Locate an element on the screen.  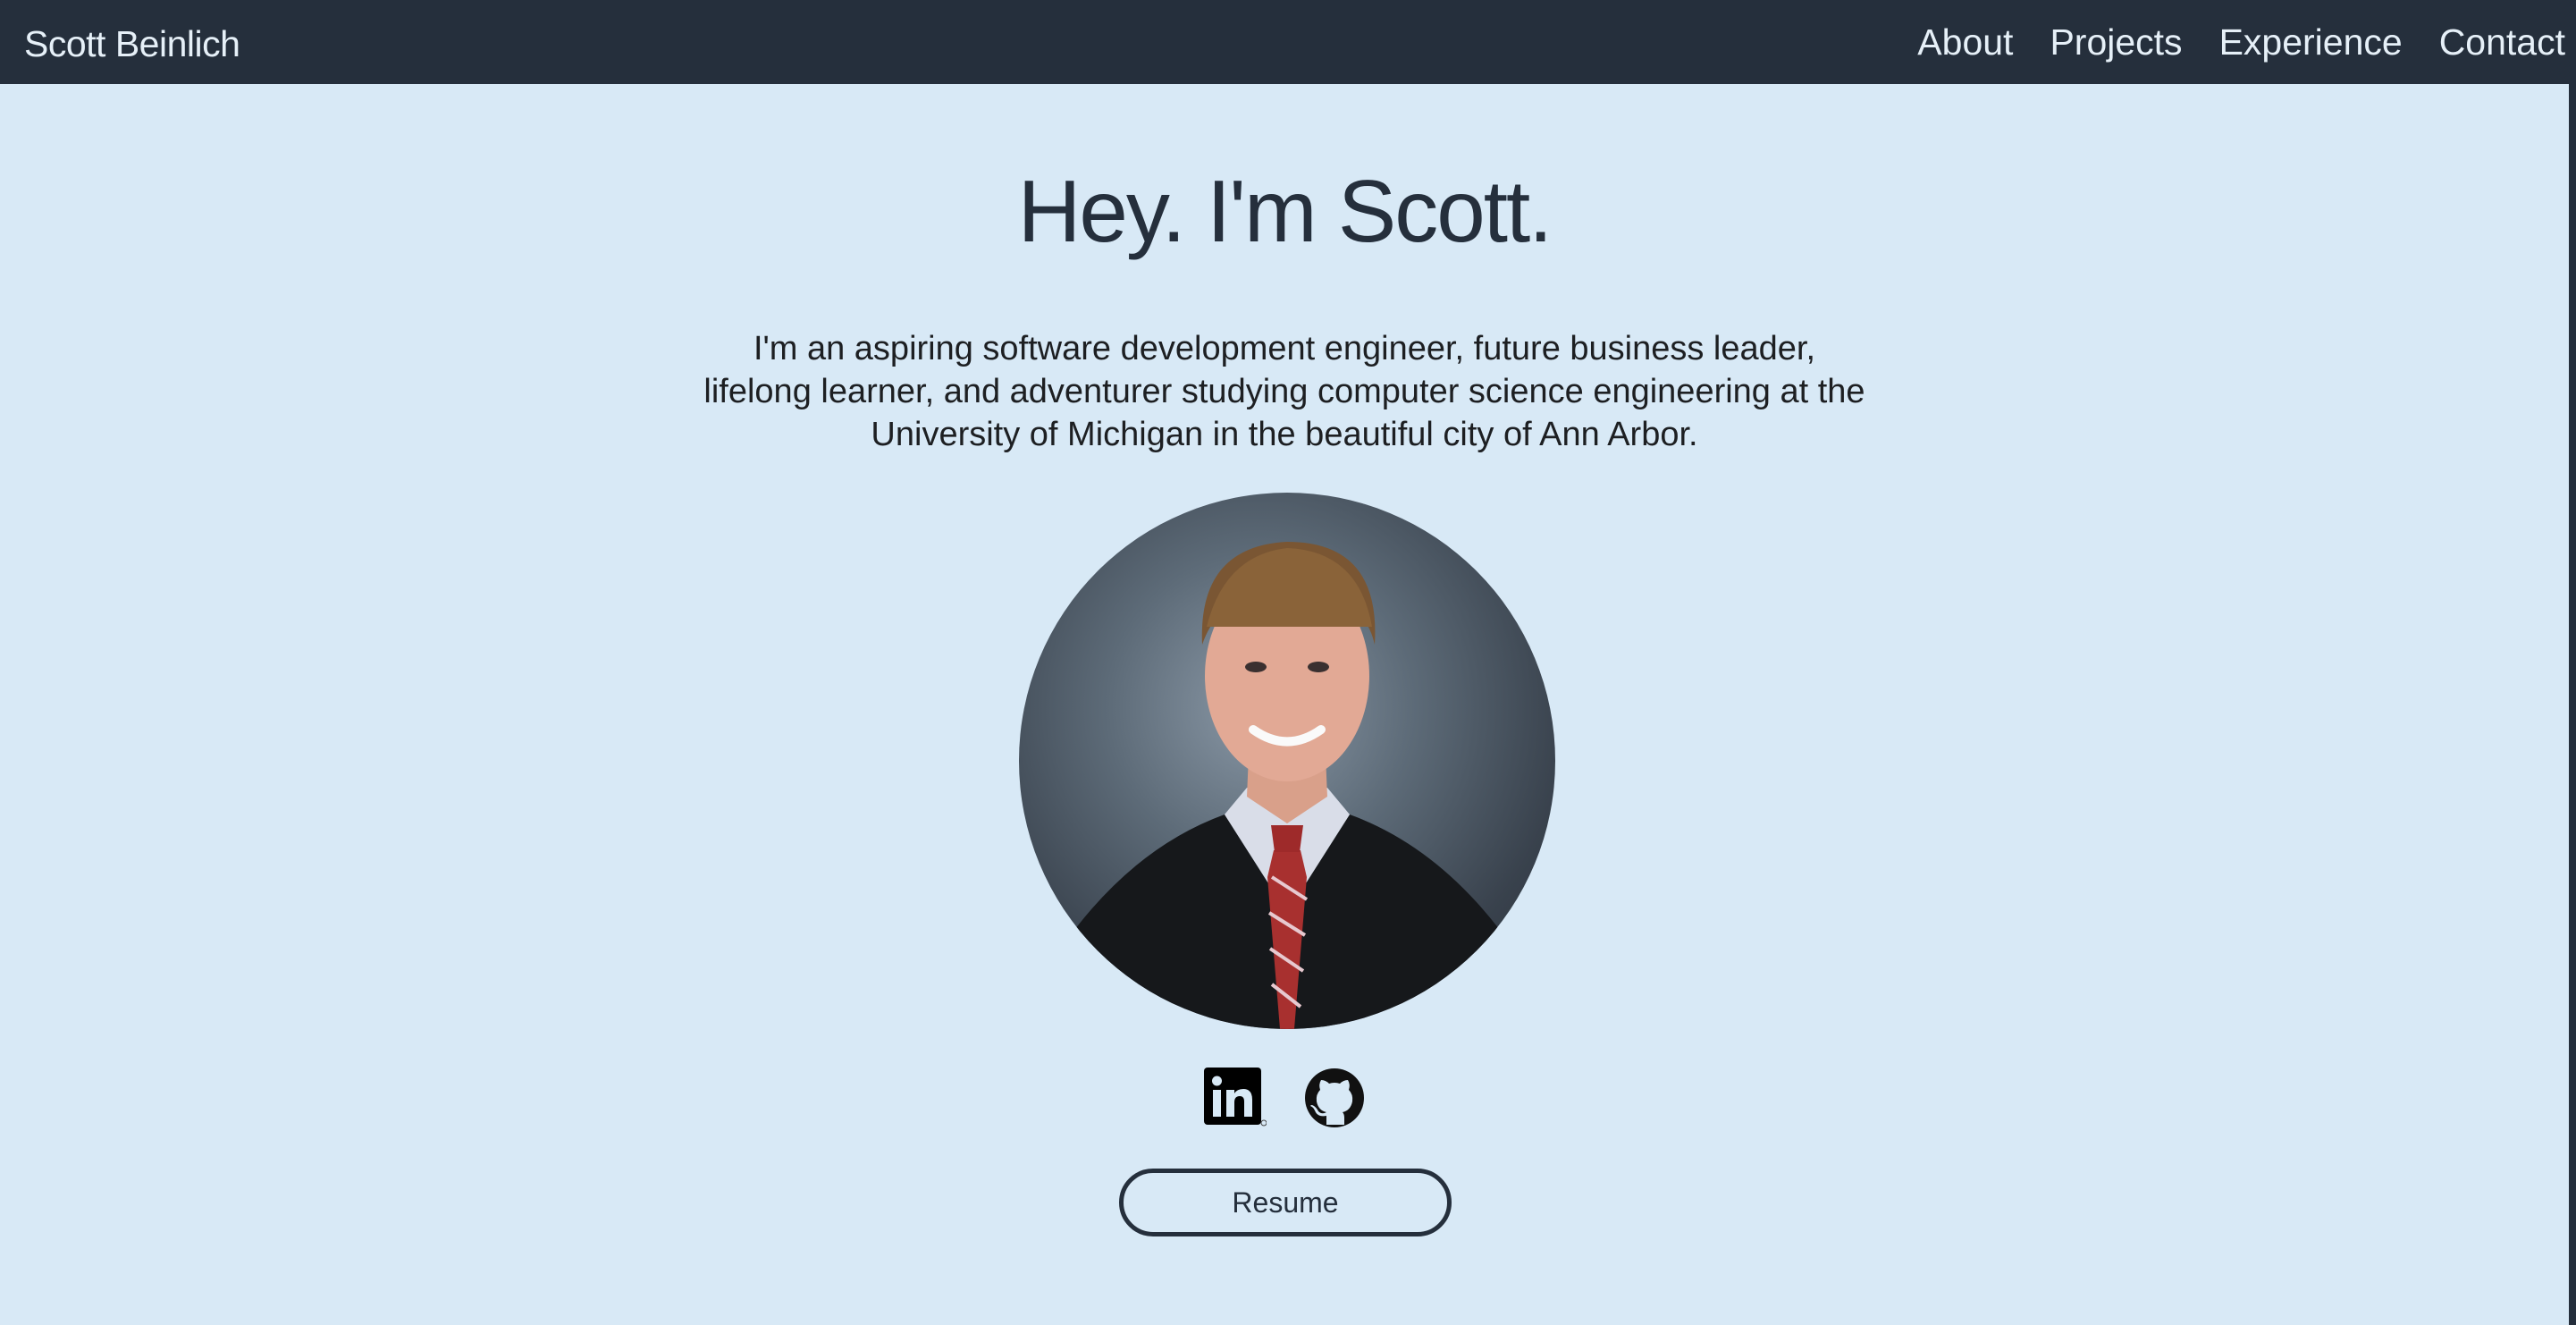
resume-button: Resume is located at coordinates (1286, 1202).